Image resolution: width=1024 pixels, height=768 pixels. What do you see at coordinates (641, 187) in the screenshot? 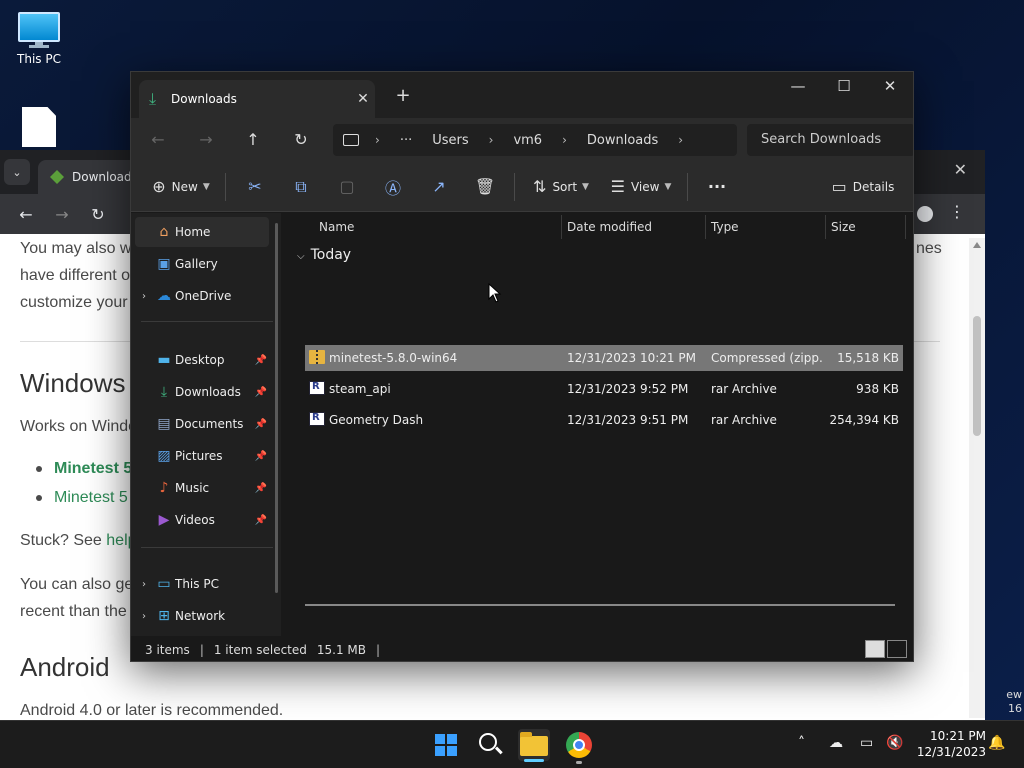
I see `view-button: ☰ View ▼` at bounding box center [641, 187].